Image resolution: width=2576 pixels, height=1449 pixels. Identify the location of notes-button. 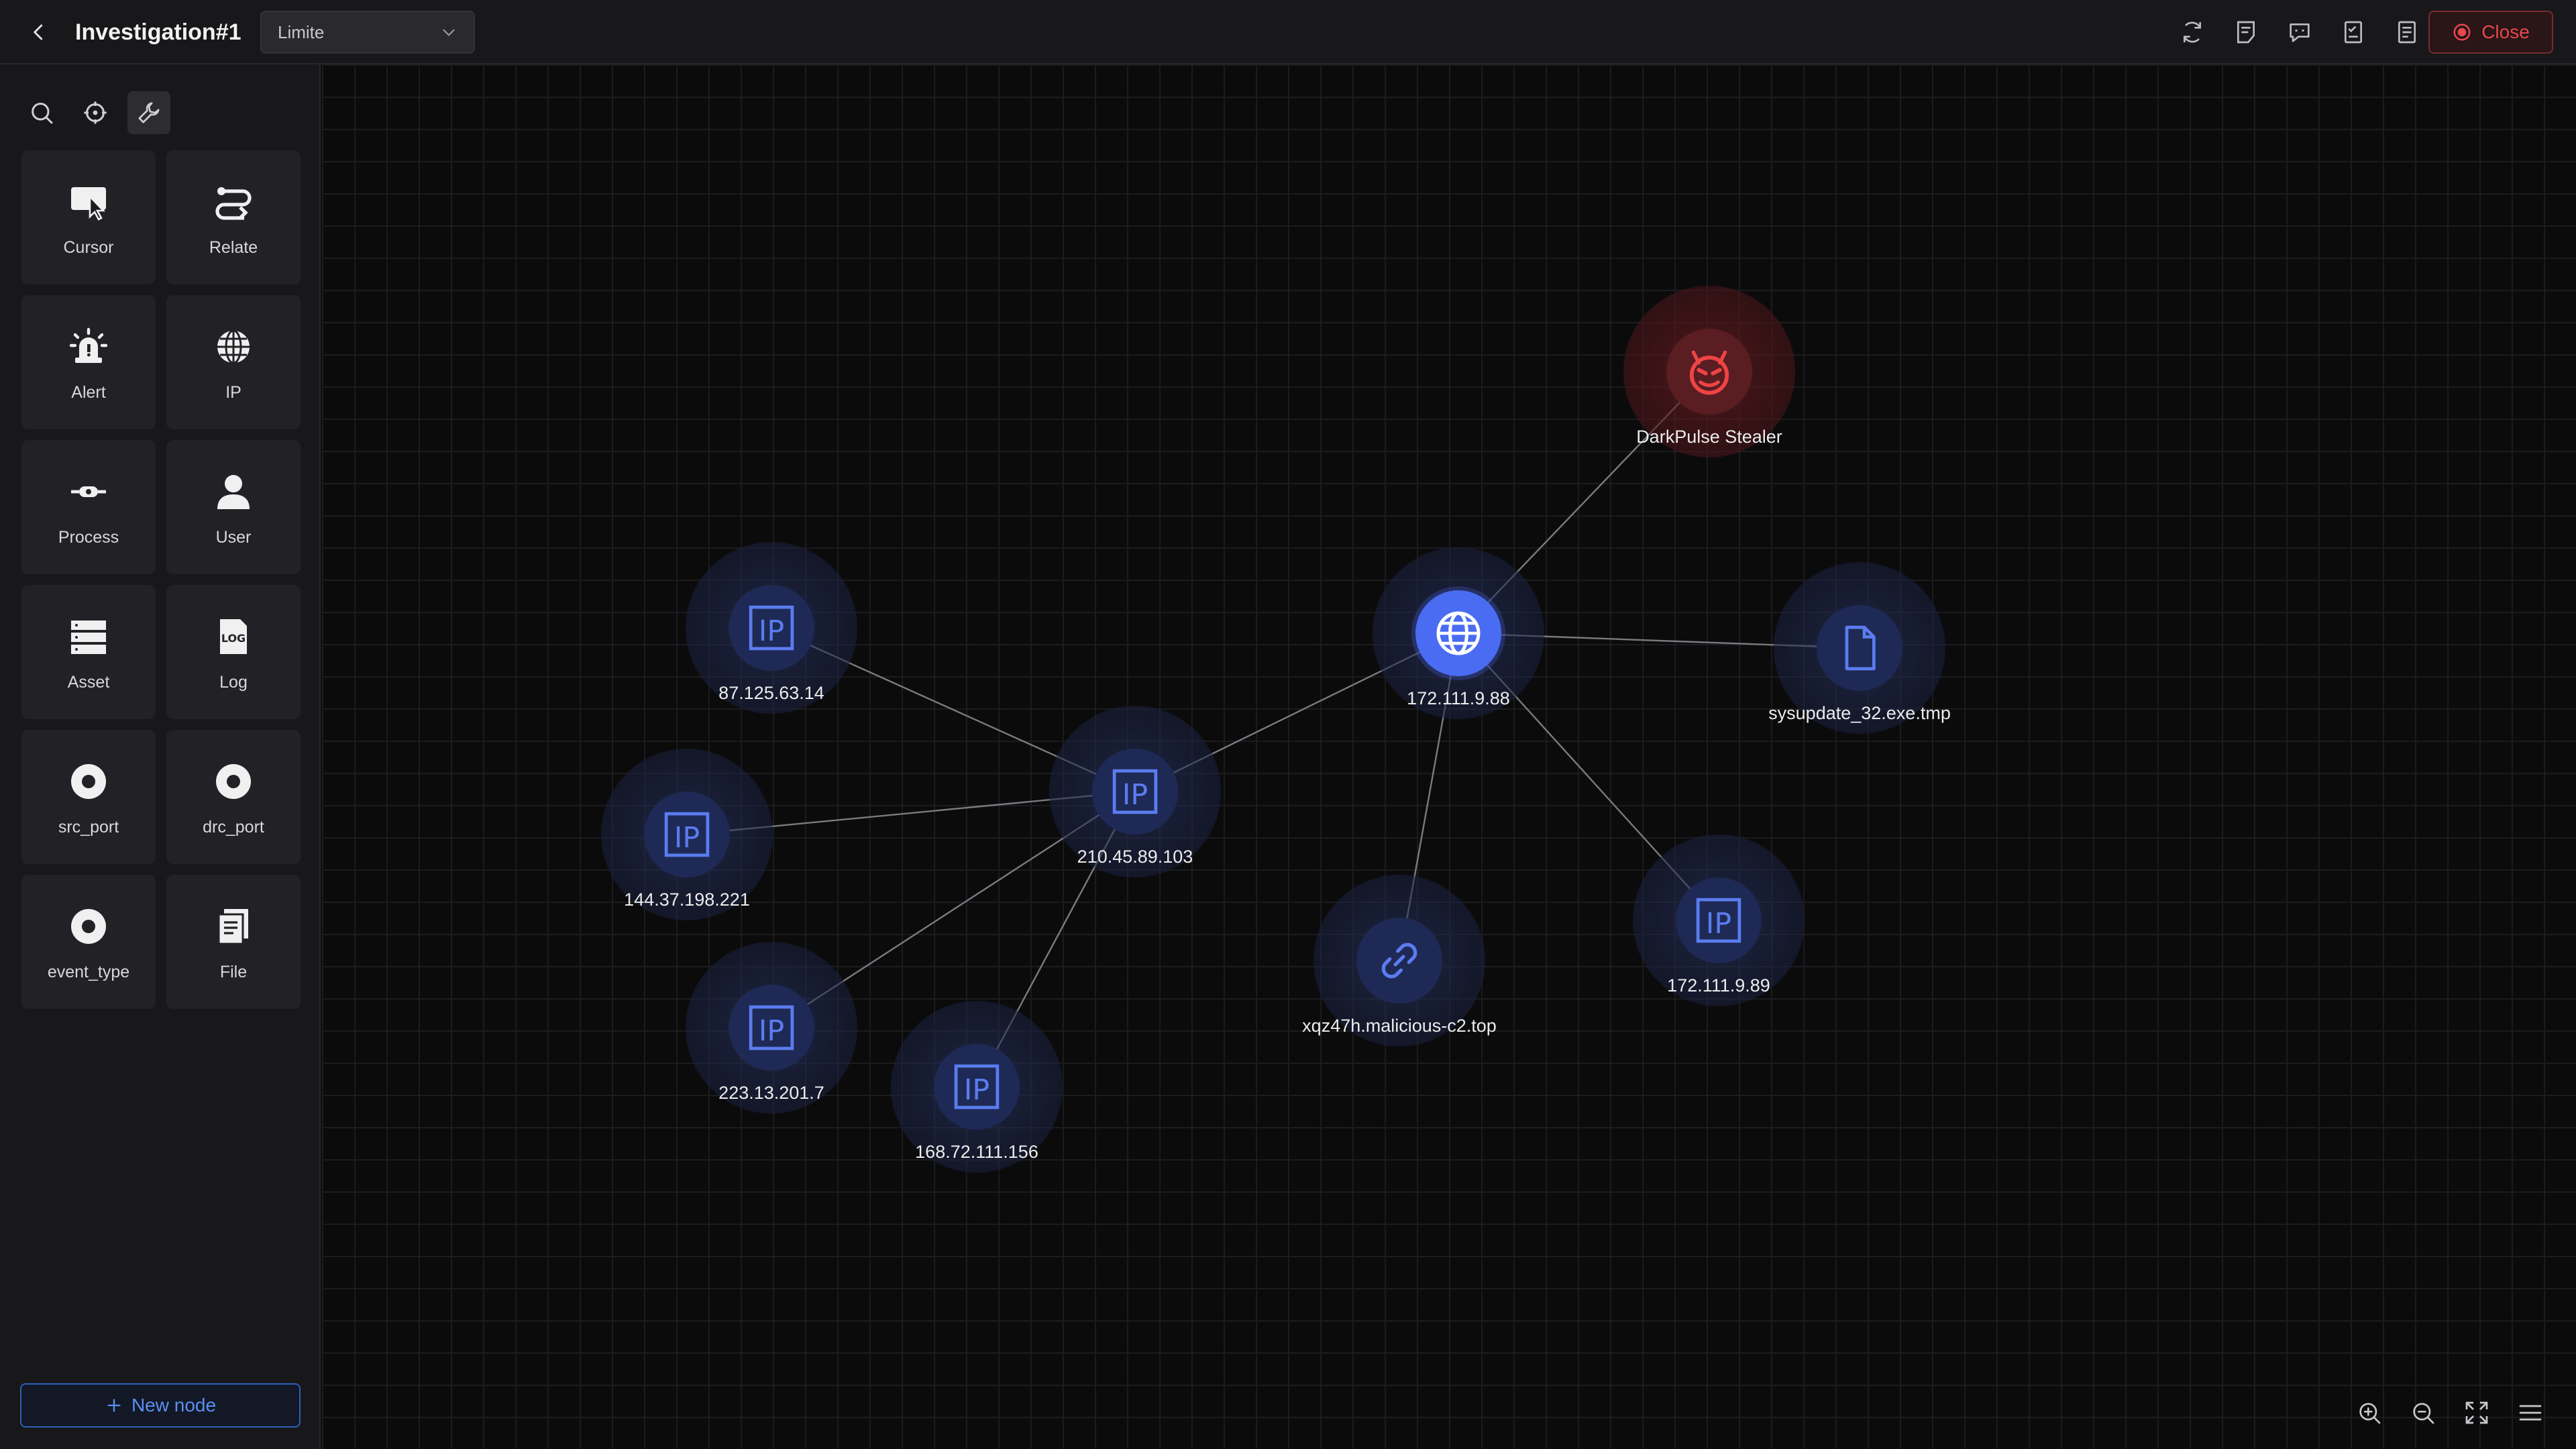
(2246, 32).